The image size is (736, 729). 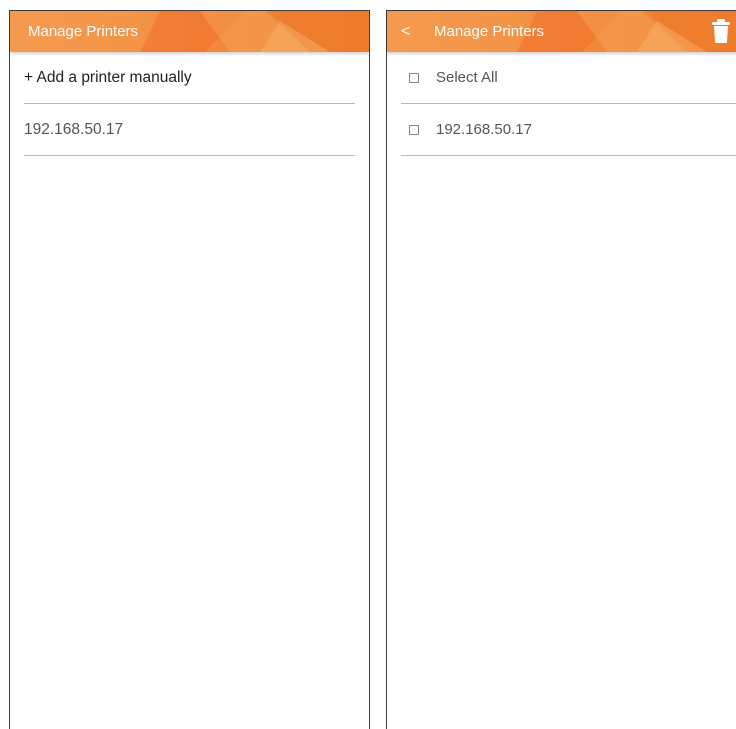 I want to click on add-printer-manually-item: + Add a printer manually, so click(x=189, y=78).